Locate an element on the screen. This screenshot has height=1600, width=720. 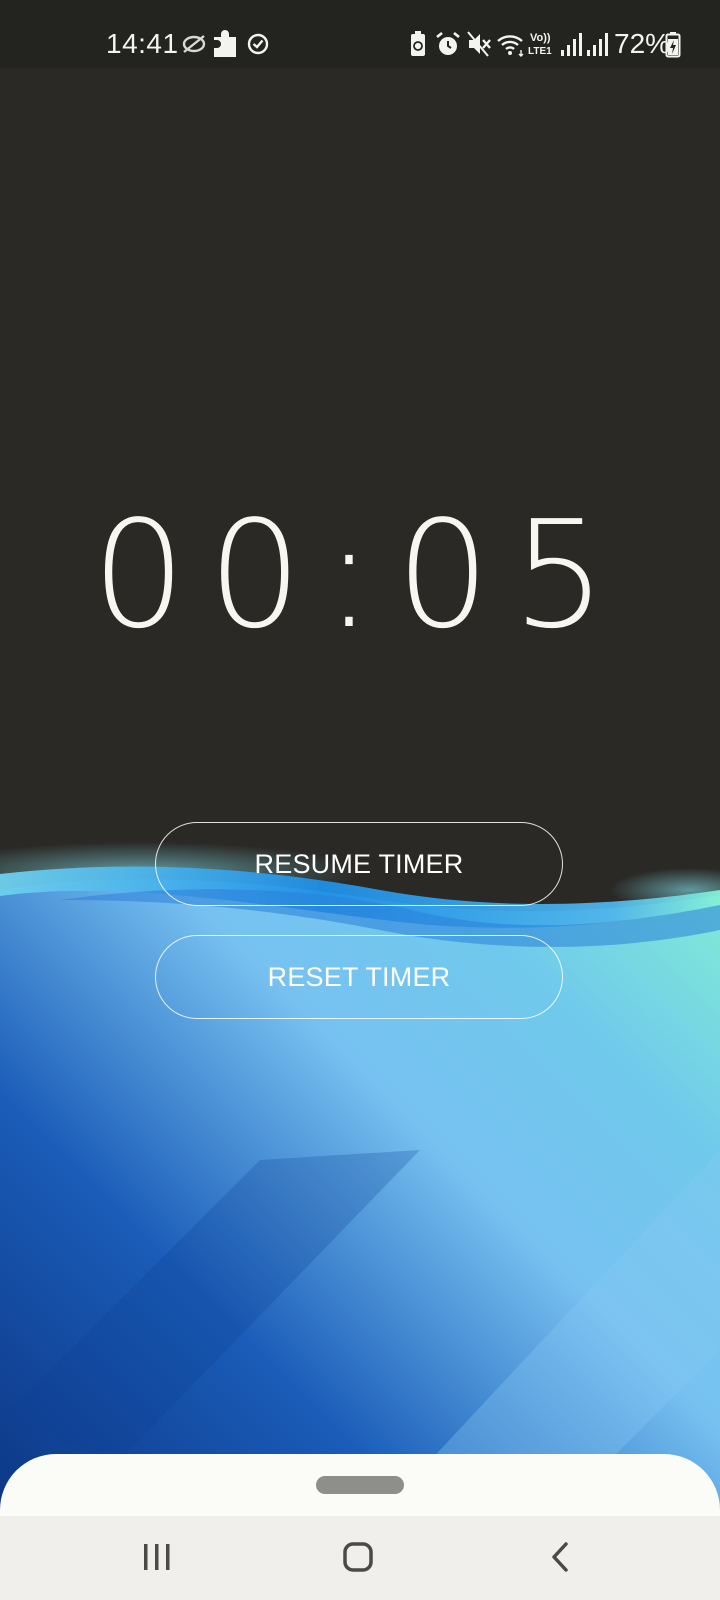
status-time: 14:41 is located at coordinates (142, 43).